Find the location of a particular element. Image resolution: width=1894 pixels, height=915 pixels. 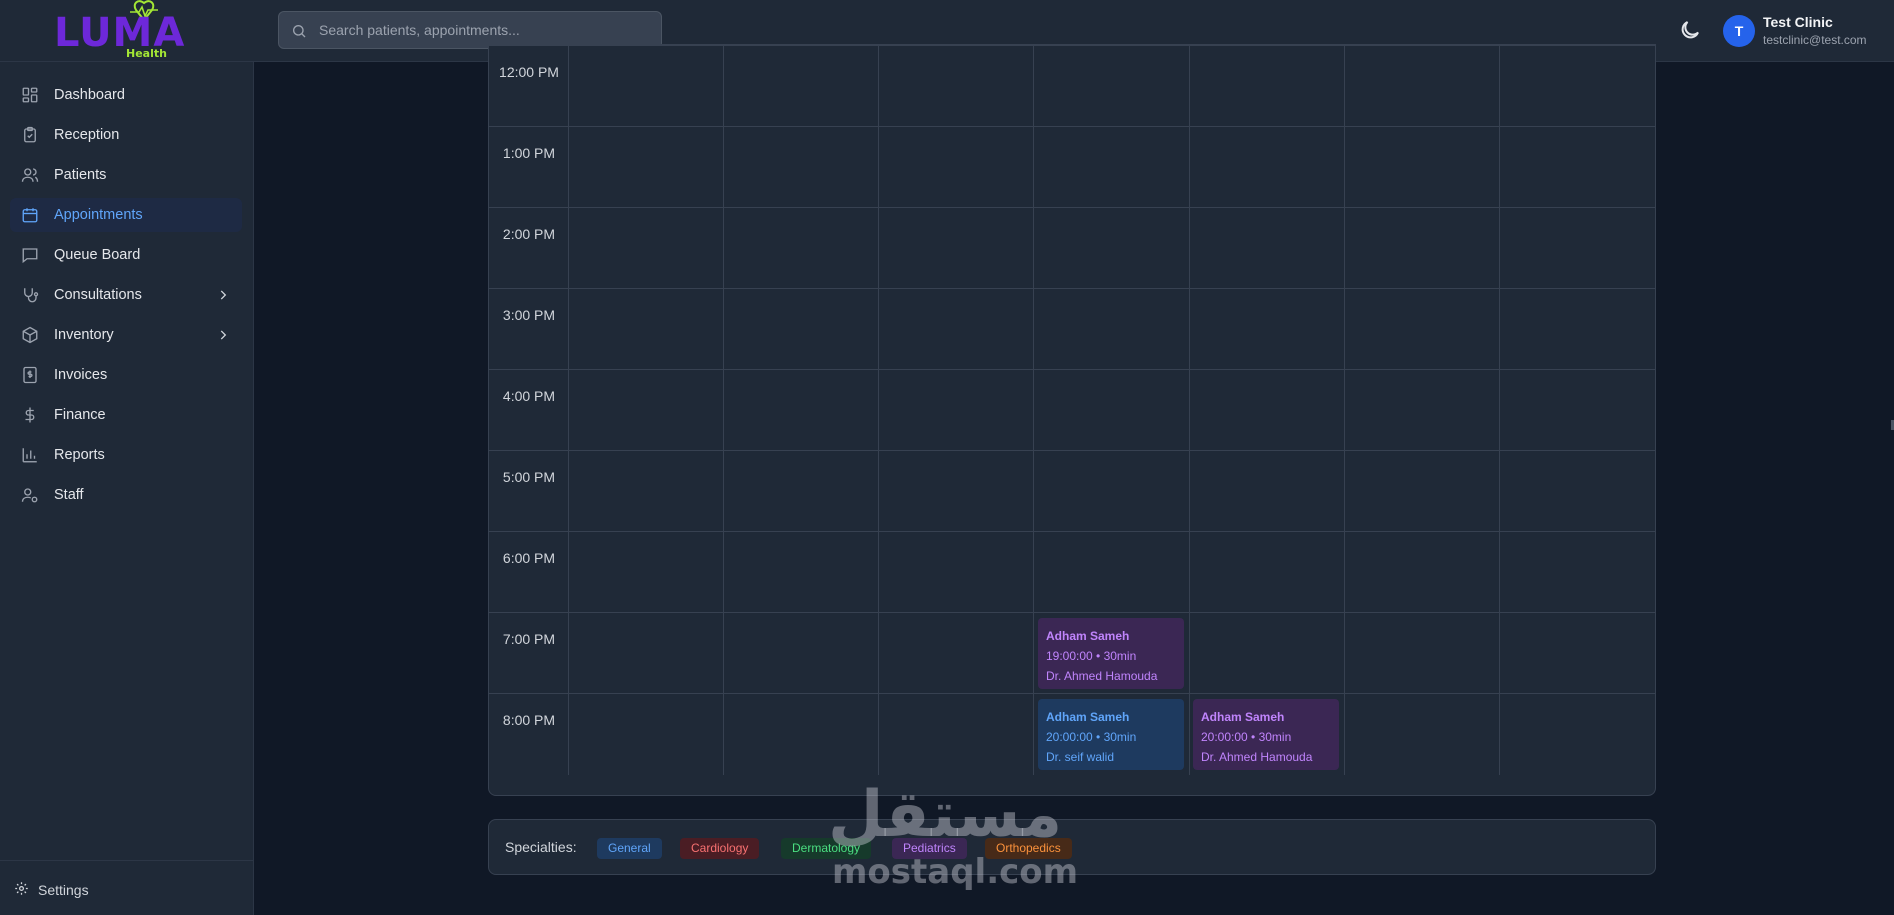

sidebar-item-staff: Staff is located at coordinates (126, 495).